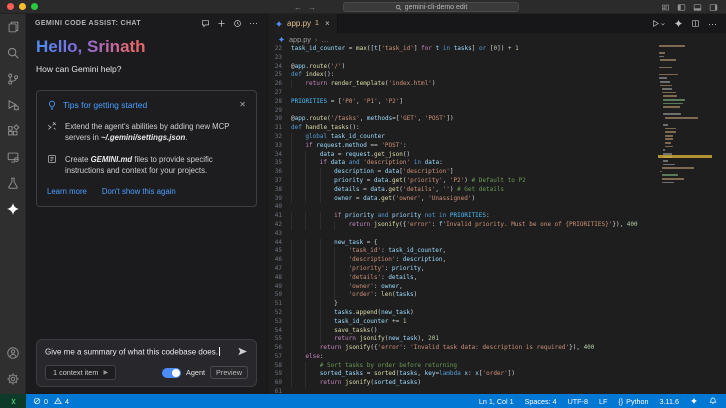  What do you see at coordinates (697, 7) in the screenshot?
I see `toggle-panel-icon` at bounding box center [697, 7].